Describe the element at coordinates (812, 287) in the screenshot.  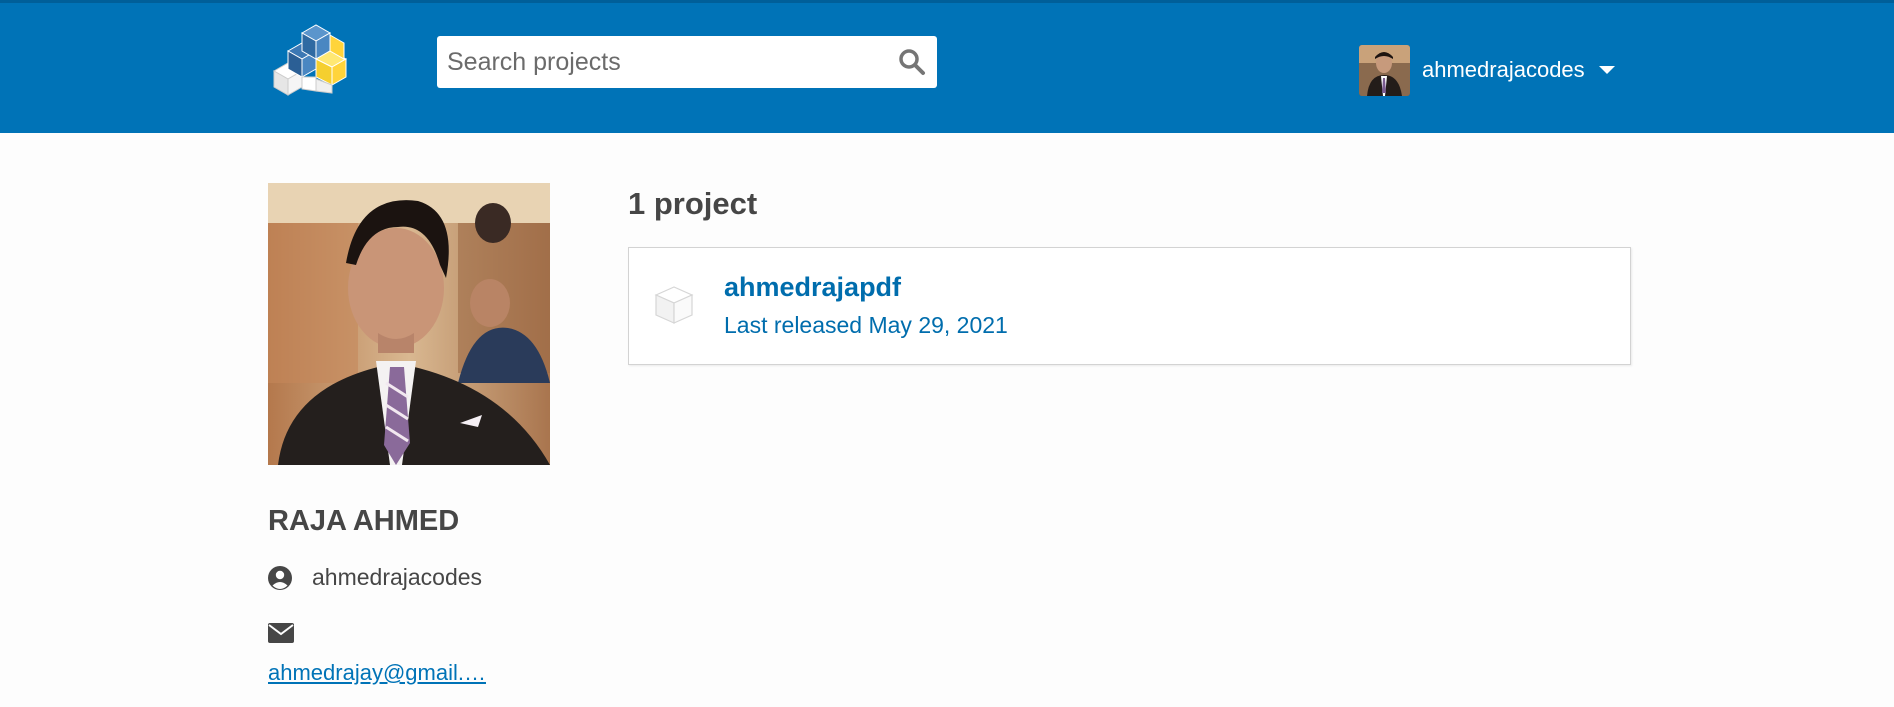
I see `project-name-link: ahmedrajapdf` at that location.